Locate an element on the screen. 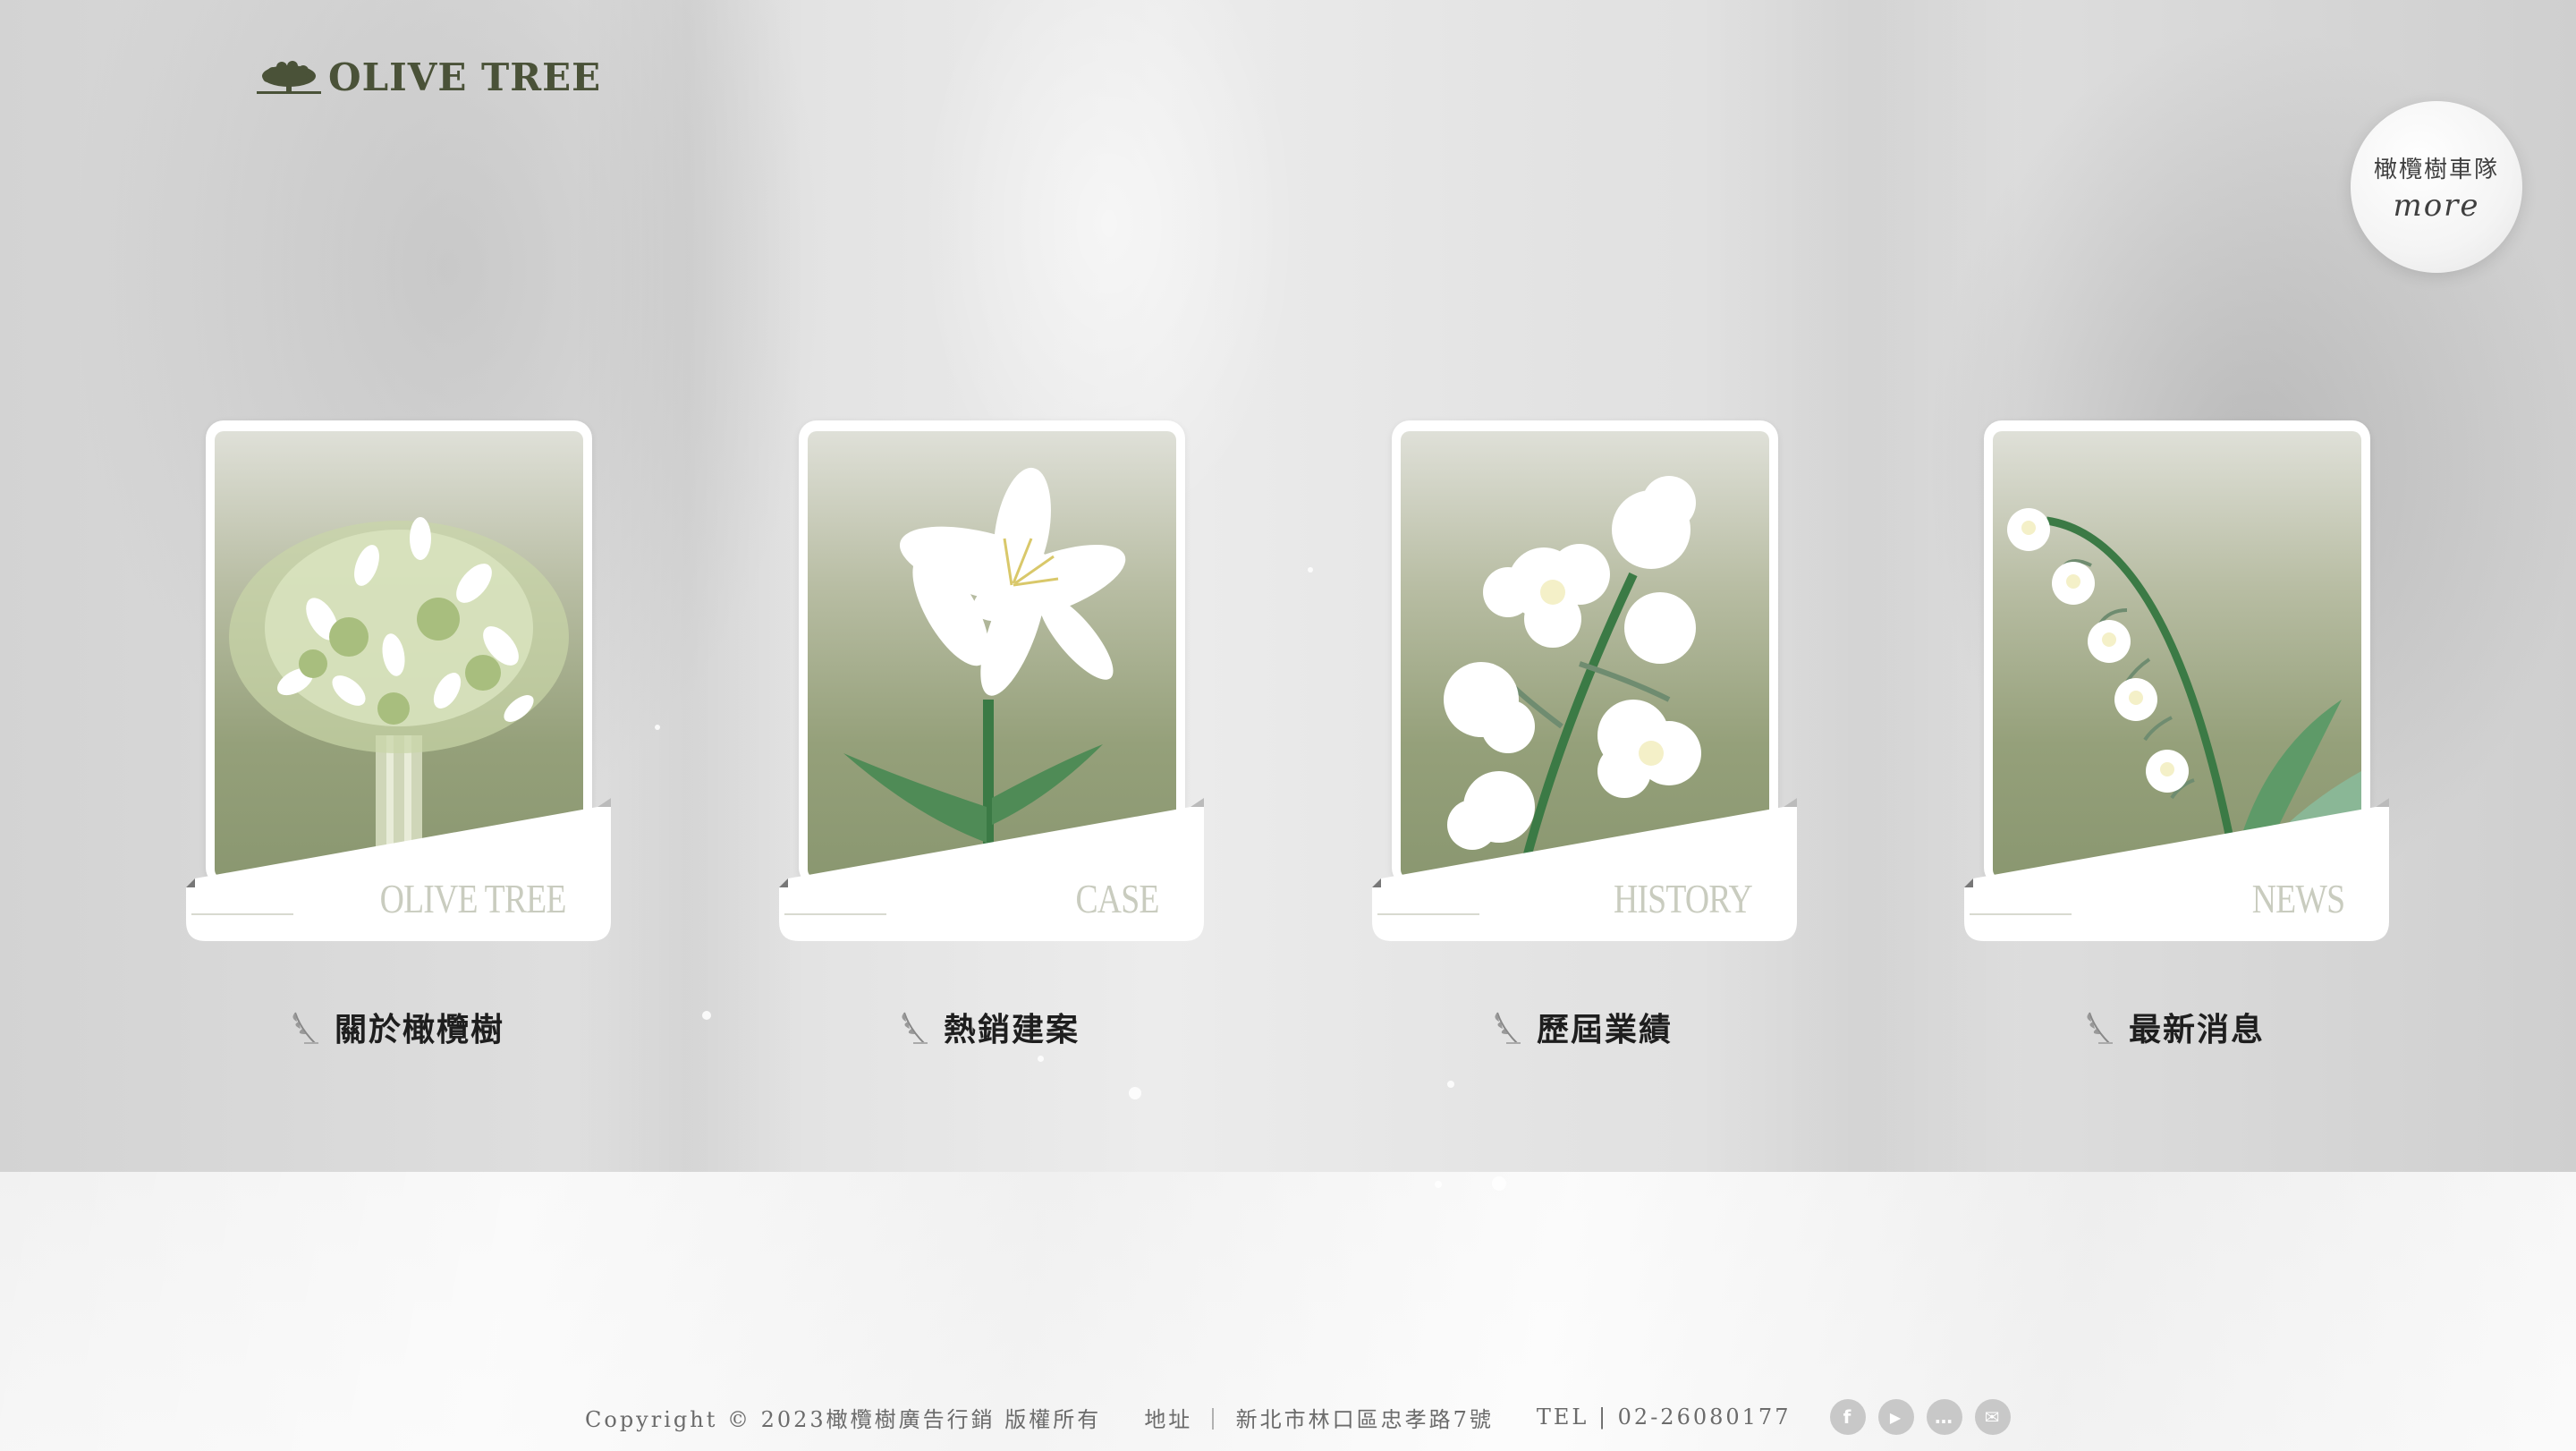 Image resolution: width=2576 pixels, height=1451 pixels. copyright-text: Copyright © 2023橄欖樹廣告行銷 版權所有 is located at coordinates (843, 1419).